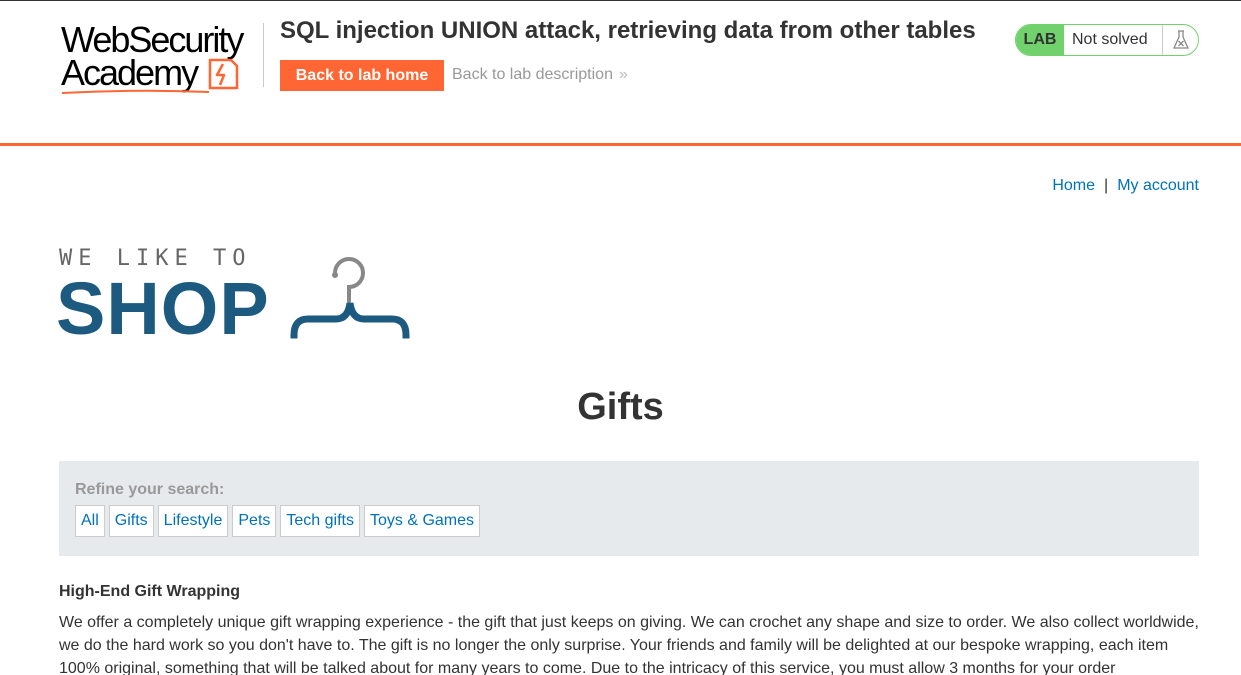 This screenshot has width=1241, height=675. Describe the element at coordinates (193, 521) in the screenshot. I see `filter-lifestyle: Lifestyle` at that location.